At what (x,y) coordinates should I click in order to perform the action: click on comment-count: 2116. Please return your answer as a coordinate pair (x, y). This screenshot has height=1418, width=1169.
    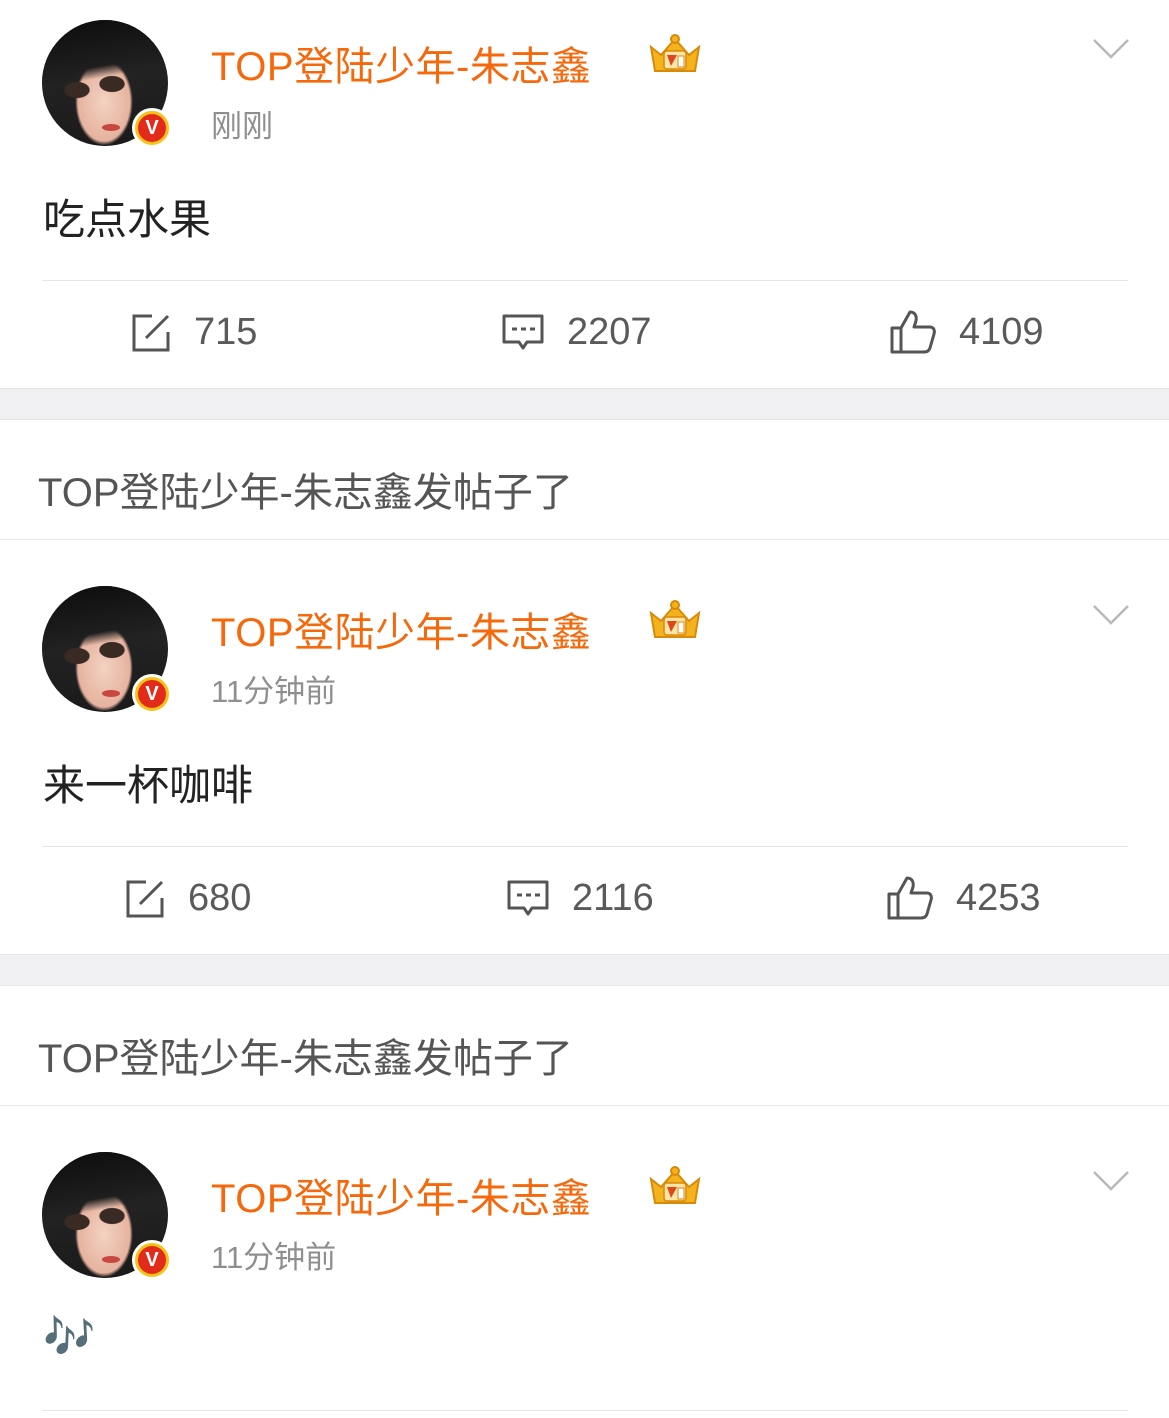
    Looking at the image, I should click on (613, 898).